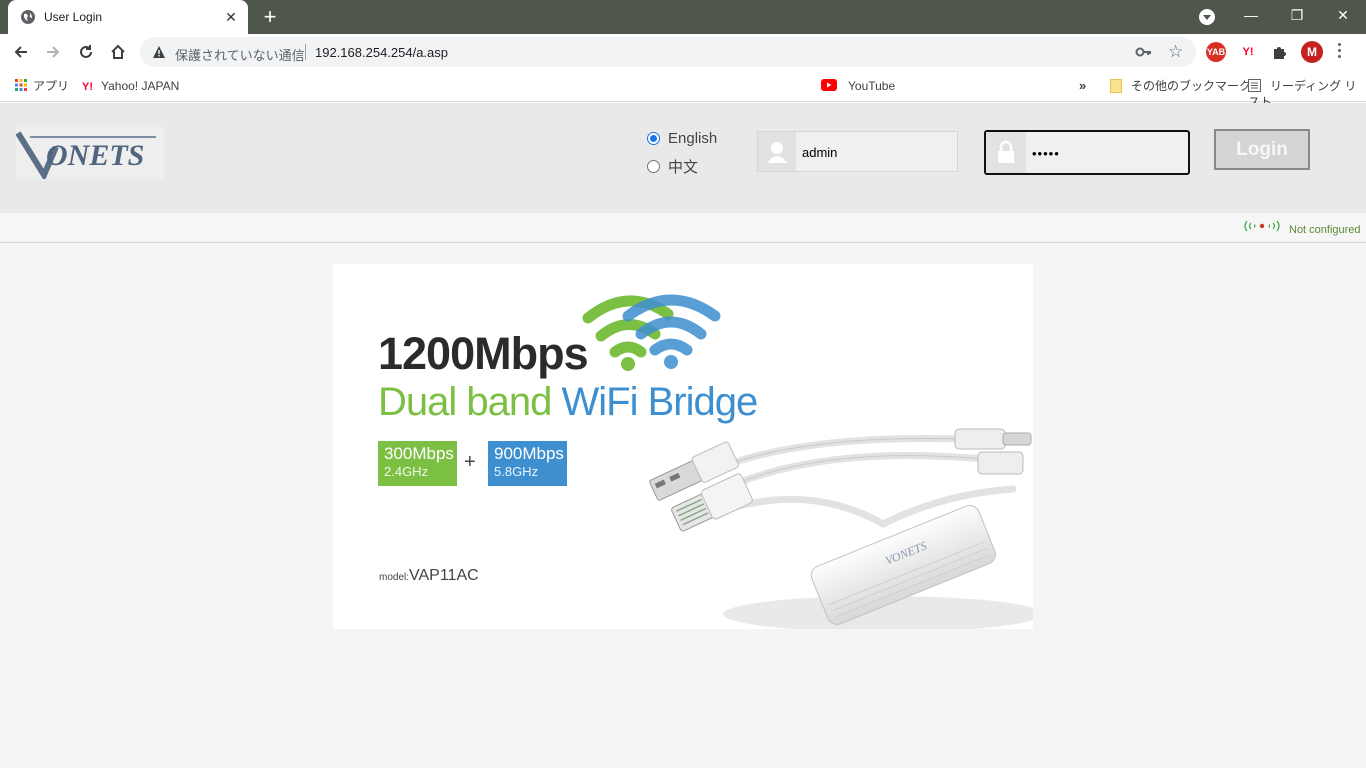 Image resolution: width=1366 pixels, height=768 pixels. I want to click on reading-list-icon, so click(1254, 85).